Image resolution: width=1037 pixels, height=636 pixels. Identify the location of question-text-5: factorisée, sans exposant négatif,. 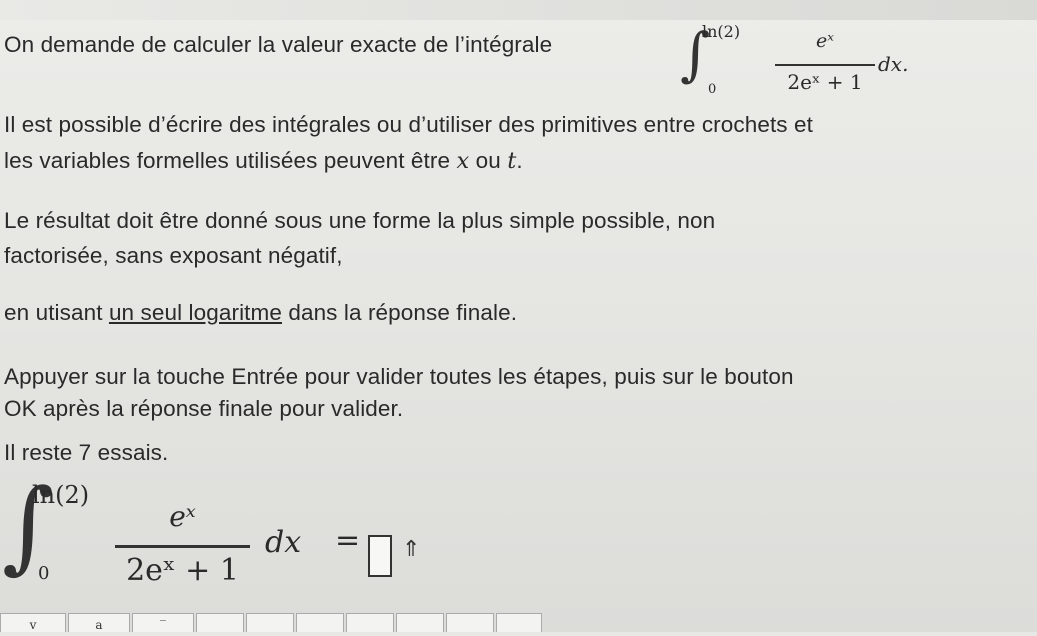
(173, 255).